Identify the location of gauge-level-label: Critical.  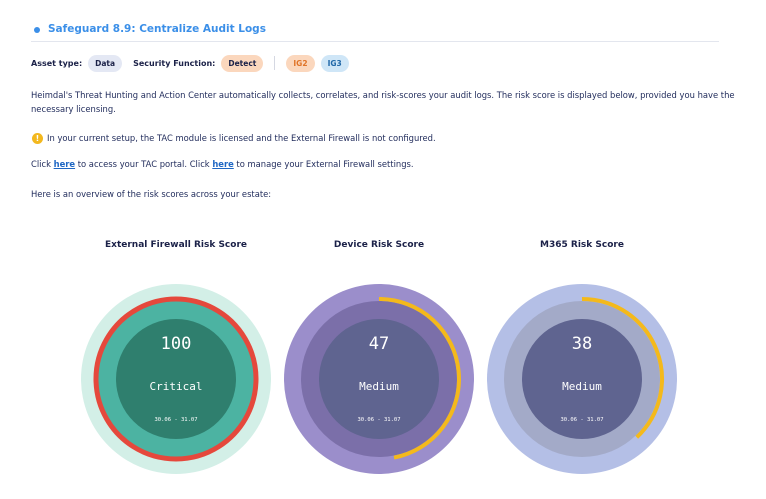
(176, 386).